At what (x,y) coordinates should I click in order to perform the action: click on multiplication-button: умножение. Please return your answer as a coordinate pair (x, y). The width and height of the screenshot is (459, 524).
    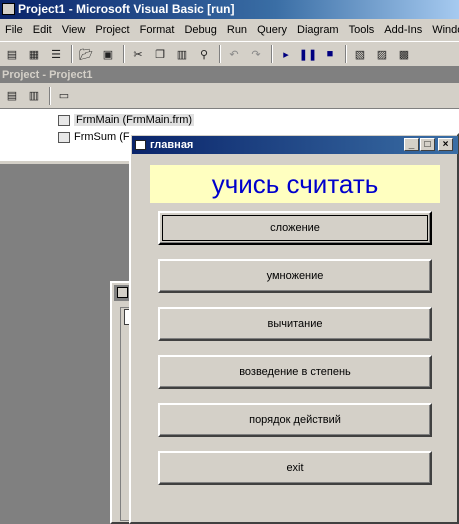
    Looking at the image, I should click on (295, 276).